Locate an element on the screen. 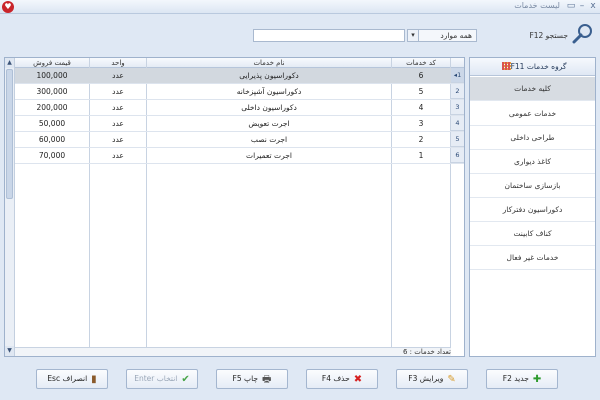 Image resolution: width=600 pixels, height=400 pixels. edit-button: ✎ویرایش F3 is located at coordinates (432, 379).